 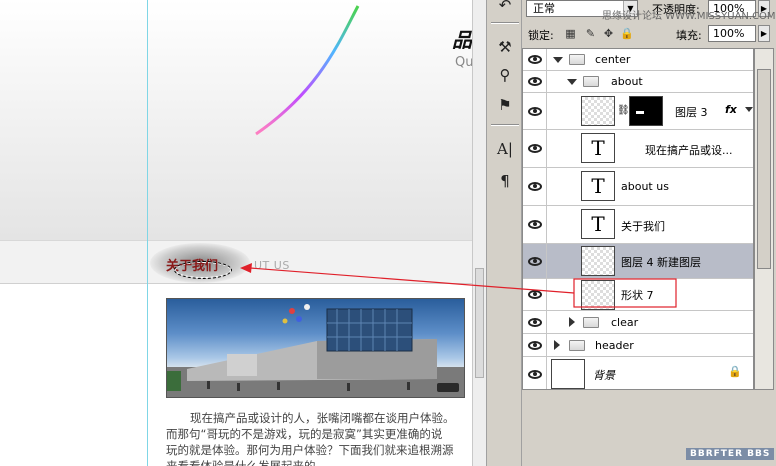 I want to click on watermark-bottom: BBRFTER BBS, so click(x=730, y=454).